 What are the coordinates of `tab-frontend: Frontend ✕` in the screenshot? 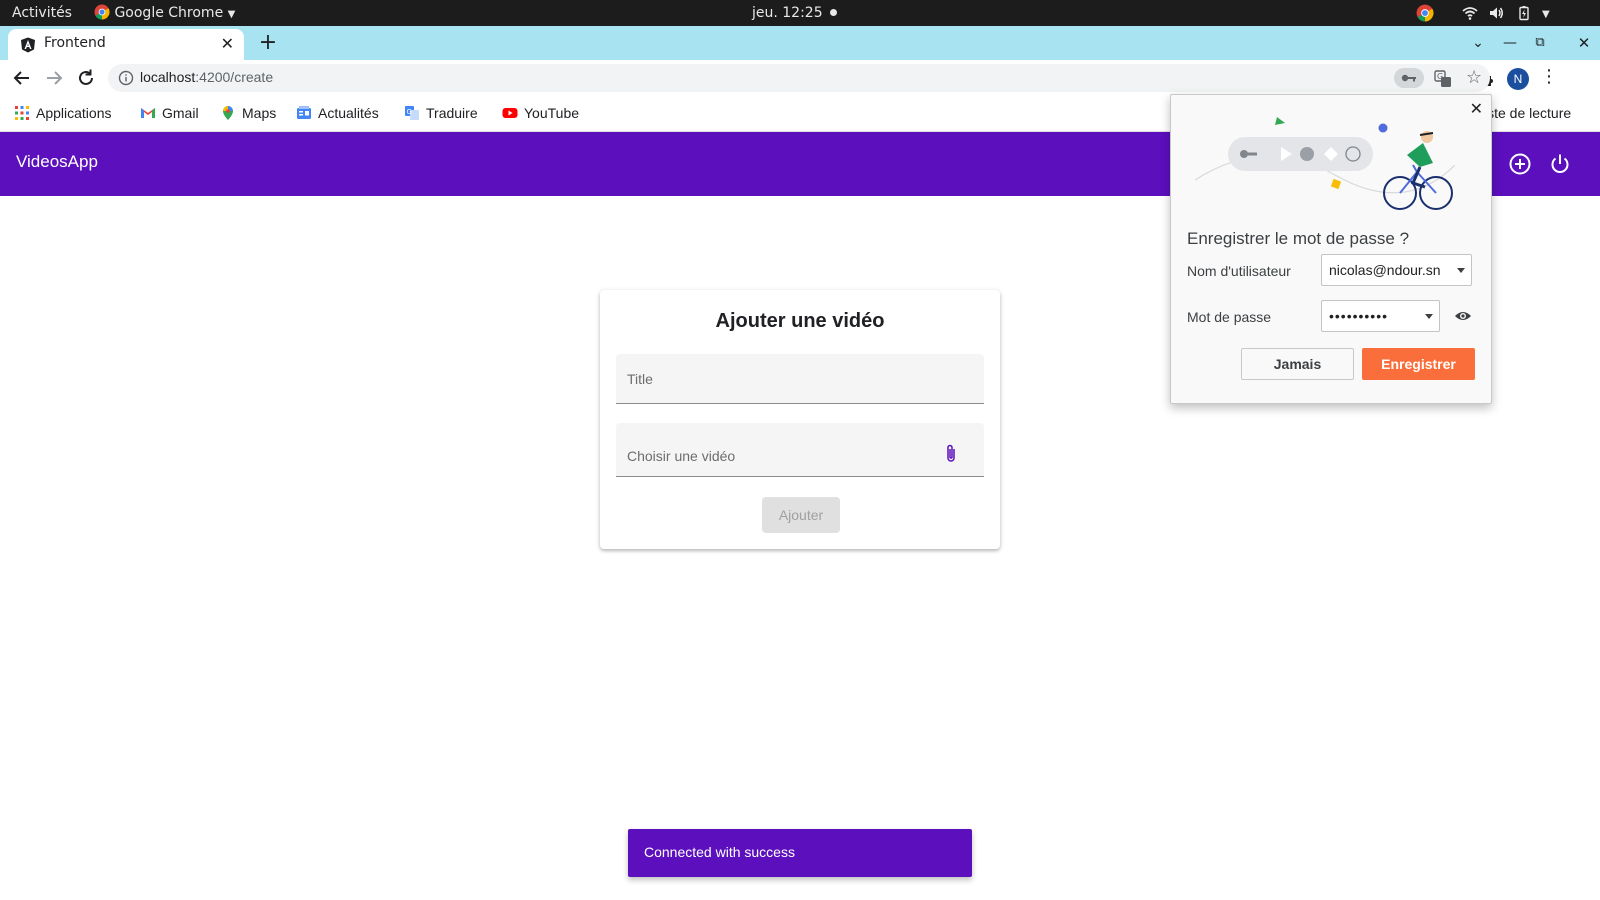 It's located at (126, 44).